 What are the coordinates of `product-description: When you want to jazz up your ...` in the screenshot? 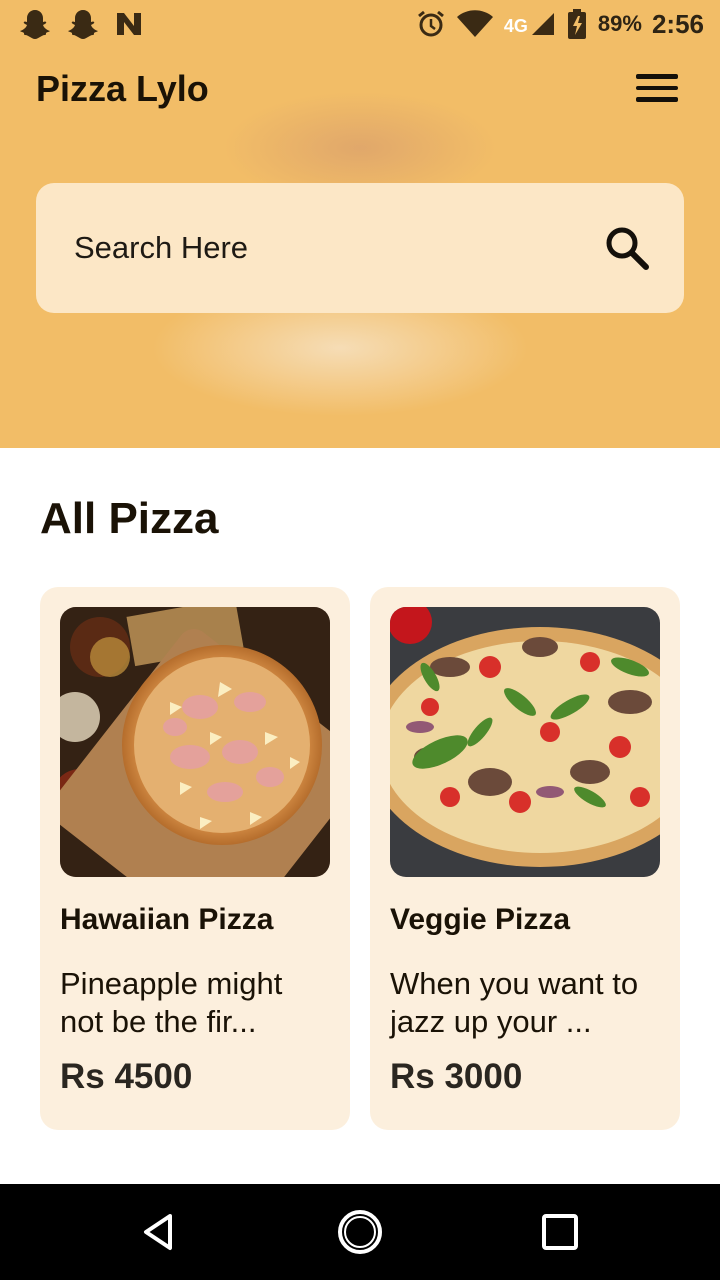 It's located at (514, 1002).